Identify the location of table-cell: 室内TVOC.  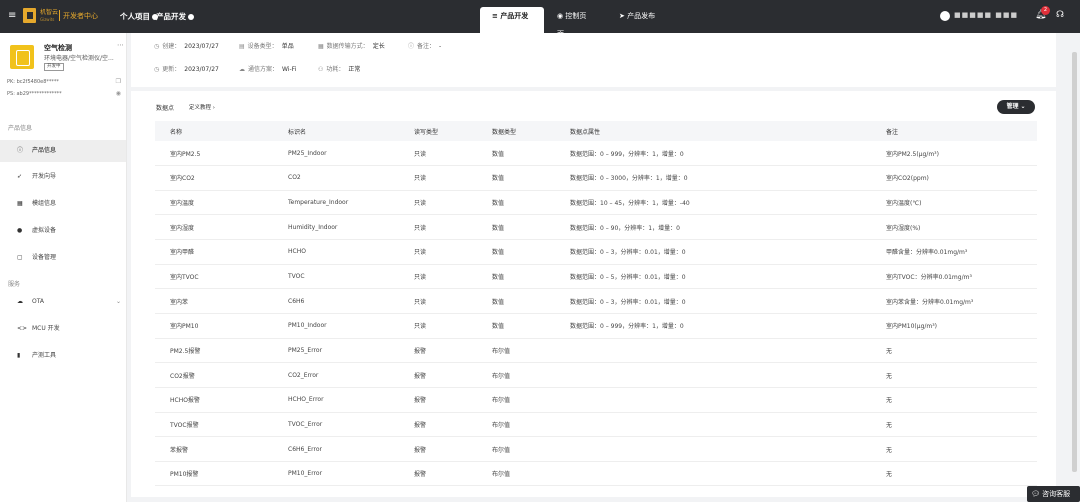
(214, 277).